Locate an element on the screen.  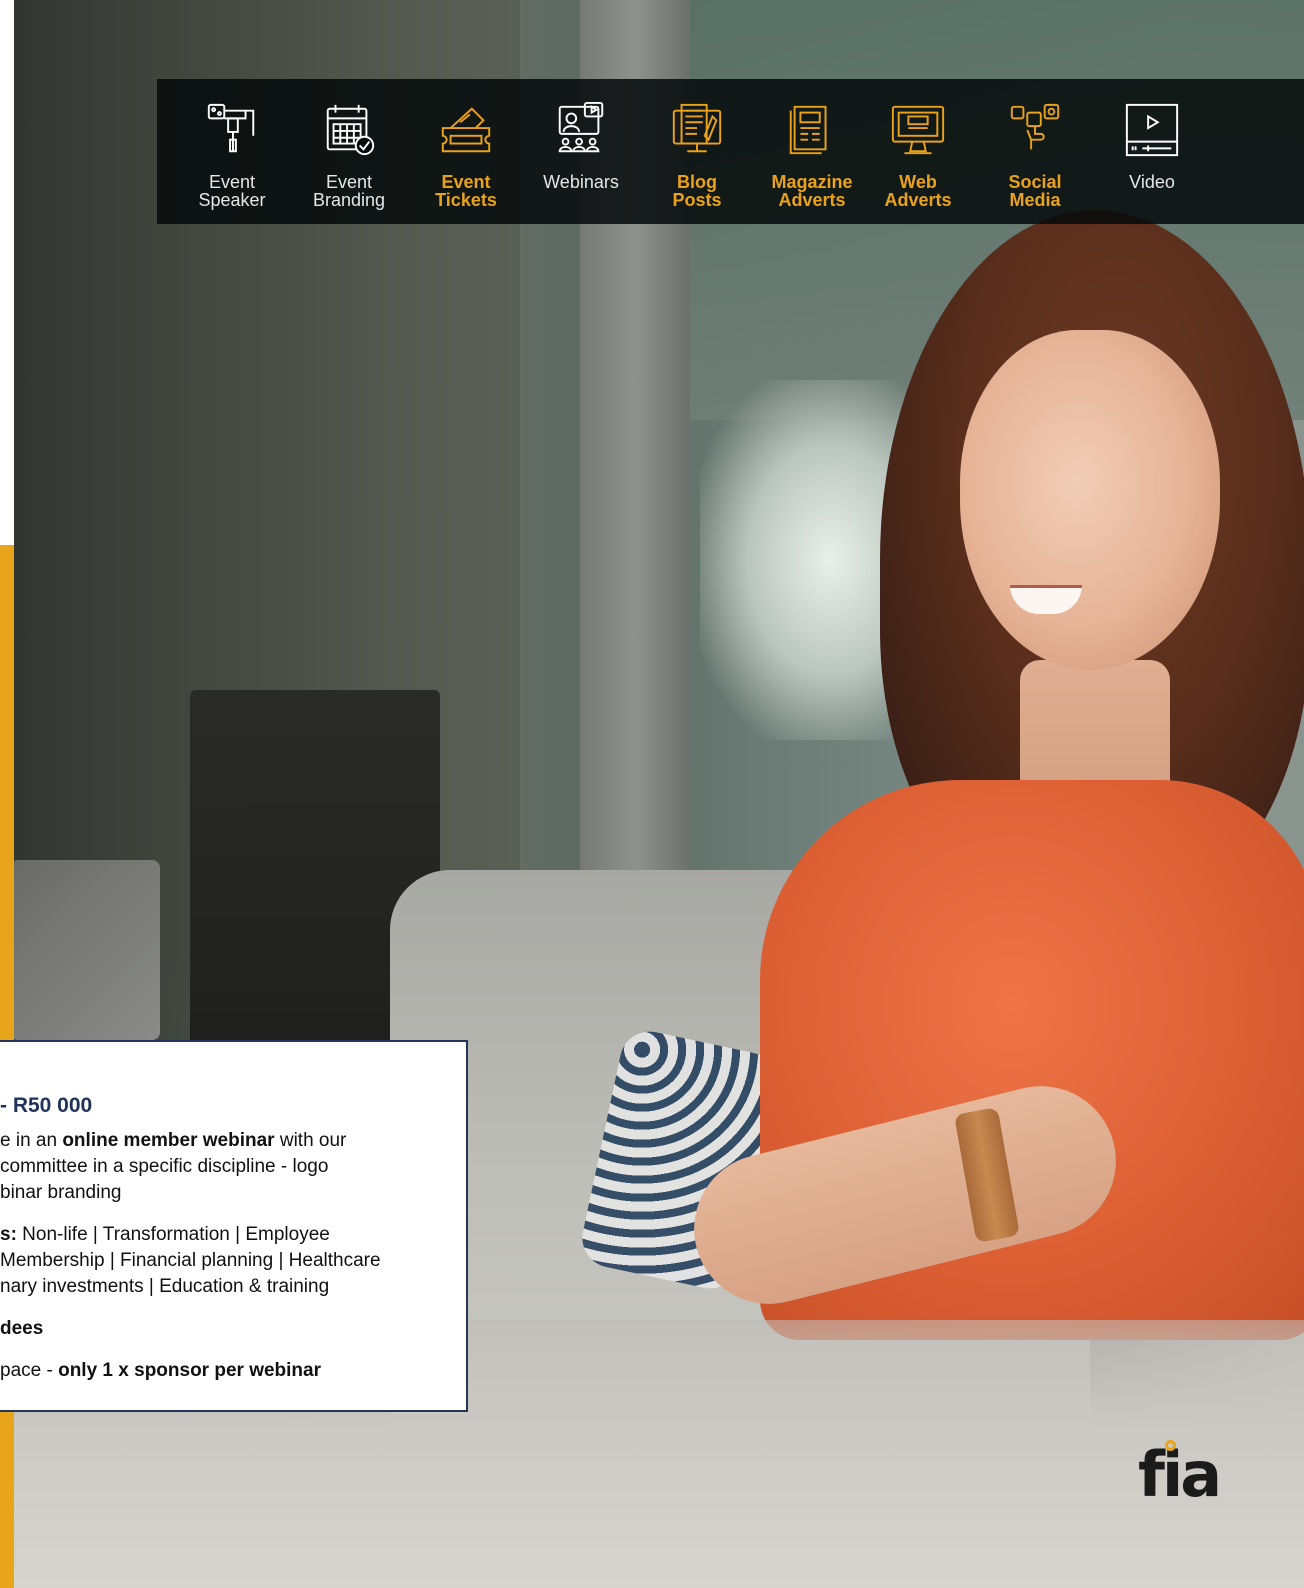
nav-item-video: Video is located at coordinates (1152, 151).